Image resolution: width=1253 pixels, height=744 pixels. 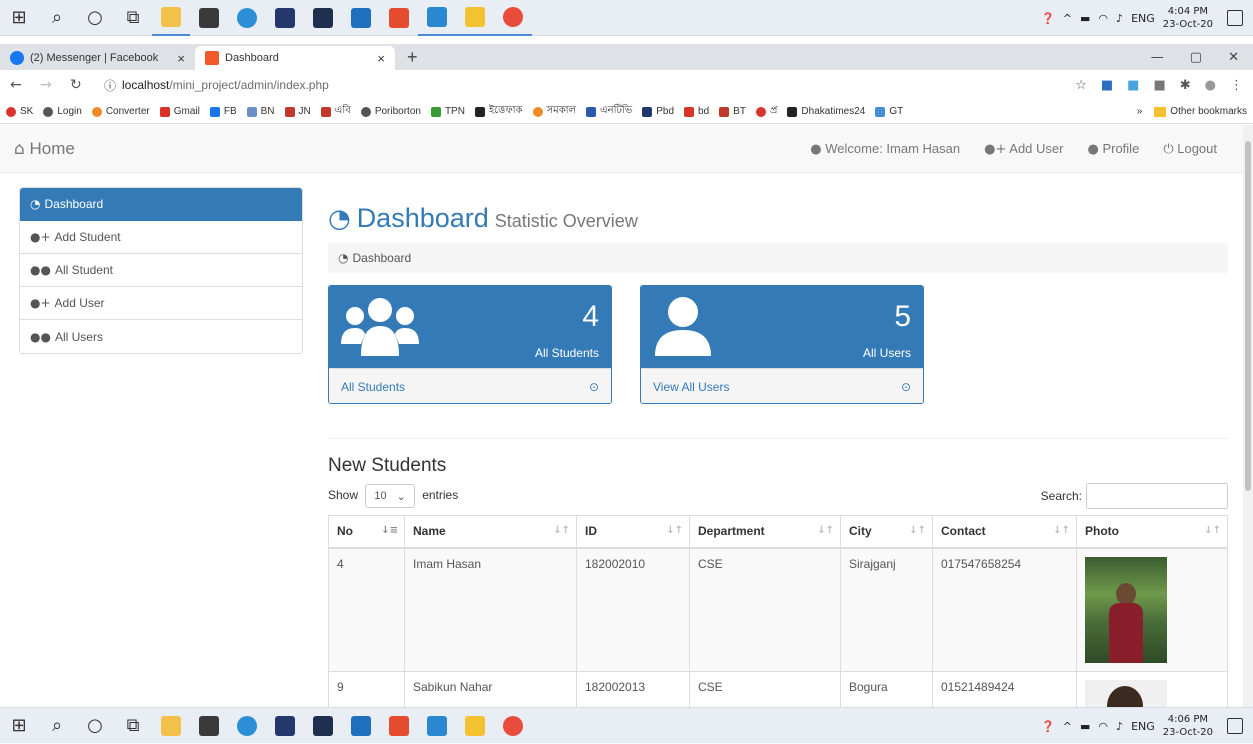 What do you see at coordinates (554, 111) in the screenshot?
I see `bookmark: সমকাল` at bounding box center [554, 111].